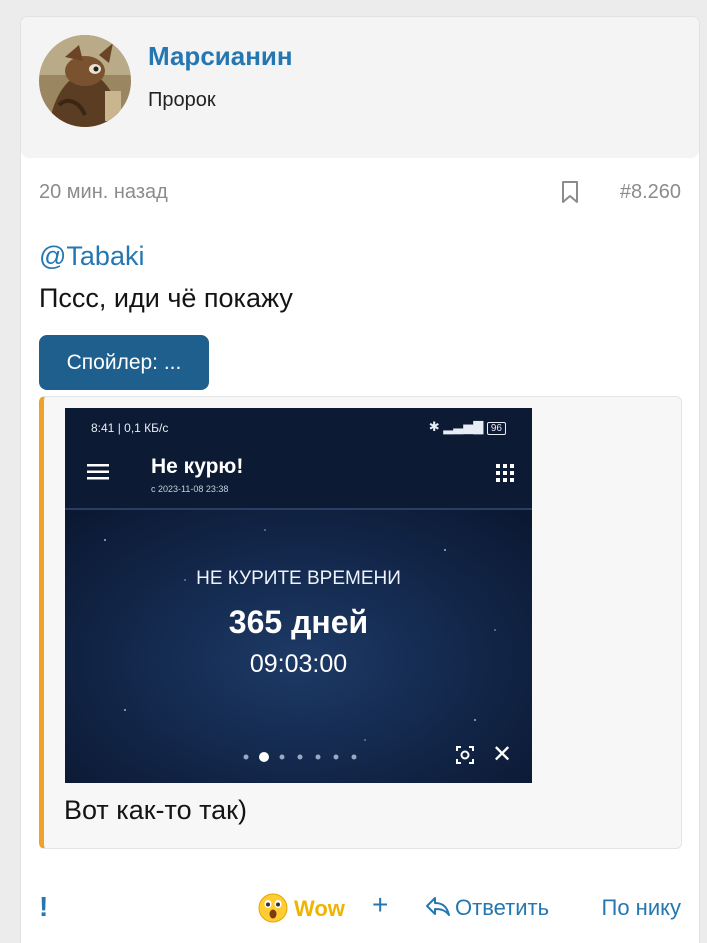 The image size is (707, 943). I want to click on bluetooth-icon: ✱, so click(434, 426).